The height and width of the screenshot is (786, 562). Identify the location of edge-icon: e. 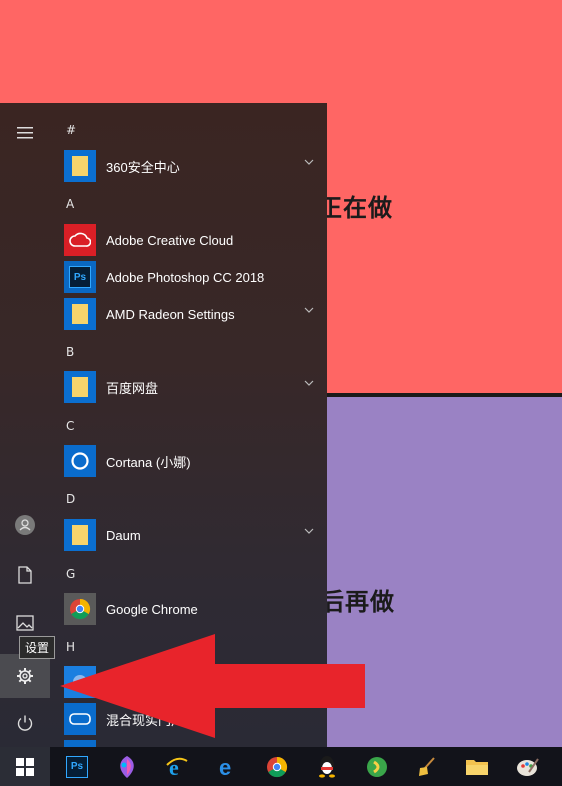
(225, 767).